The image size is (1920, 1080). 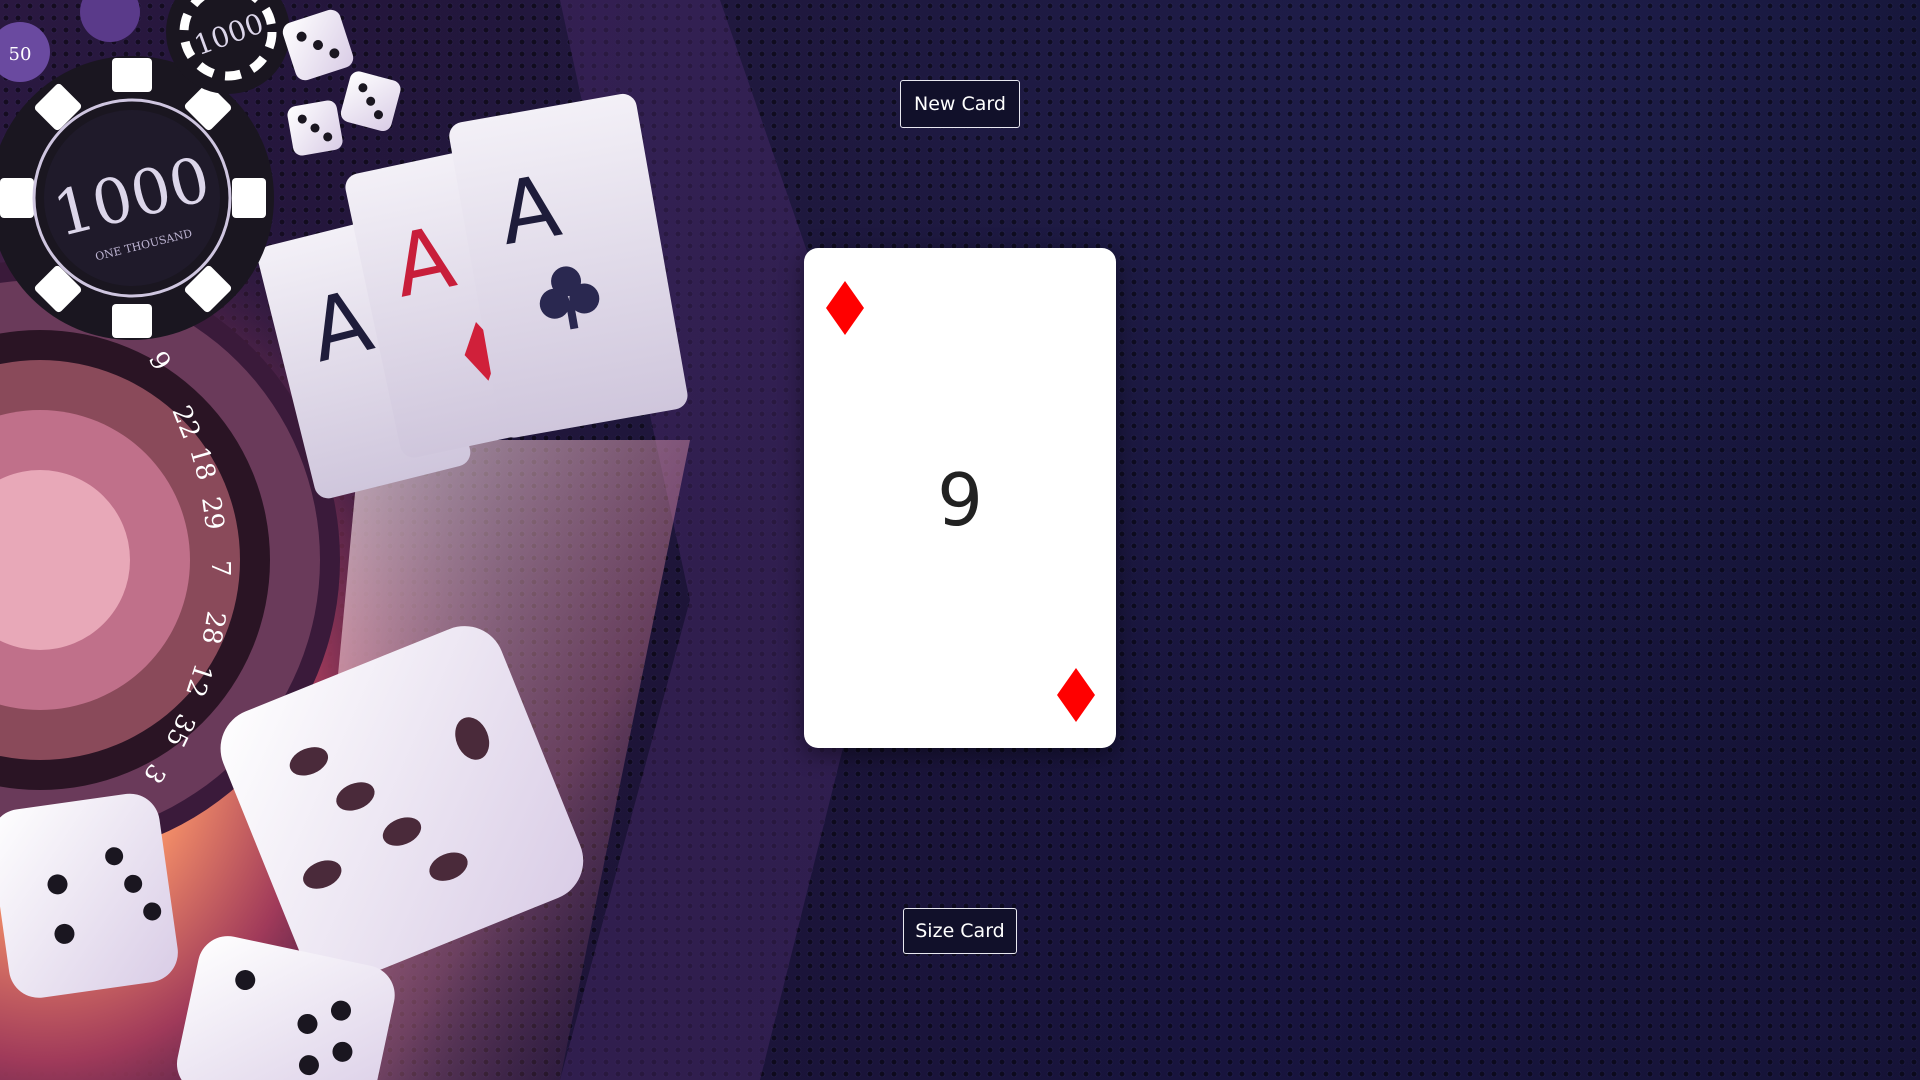 What do you see at coordinates (960, 104) in the screenshot?
I see `new-card-button: New Card` at bounding box center [960, 104].